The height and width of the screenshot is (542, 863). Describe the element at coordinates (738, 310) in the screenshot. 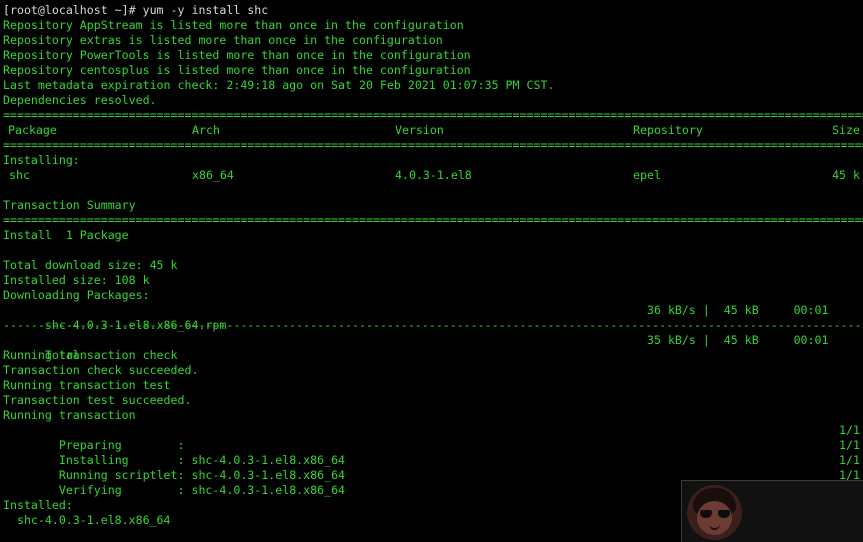

I see `download-stats: 36 kB/s | 45 kB 00:01` at that location.